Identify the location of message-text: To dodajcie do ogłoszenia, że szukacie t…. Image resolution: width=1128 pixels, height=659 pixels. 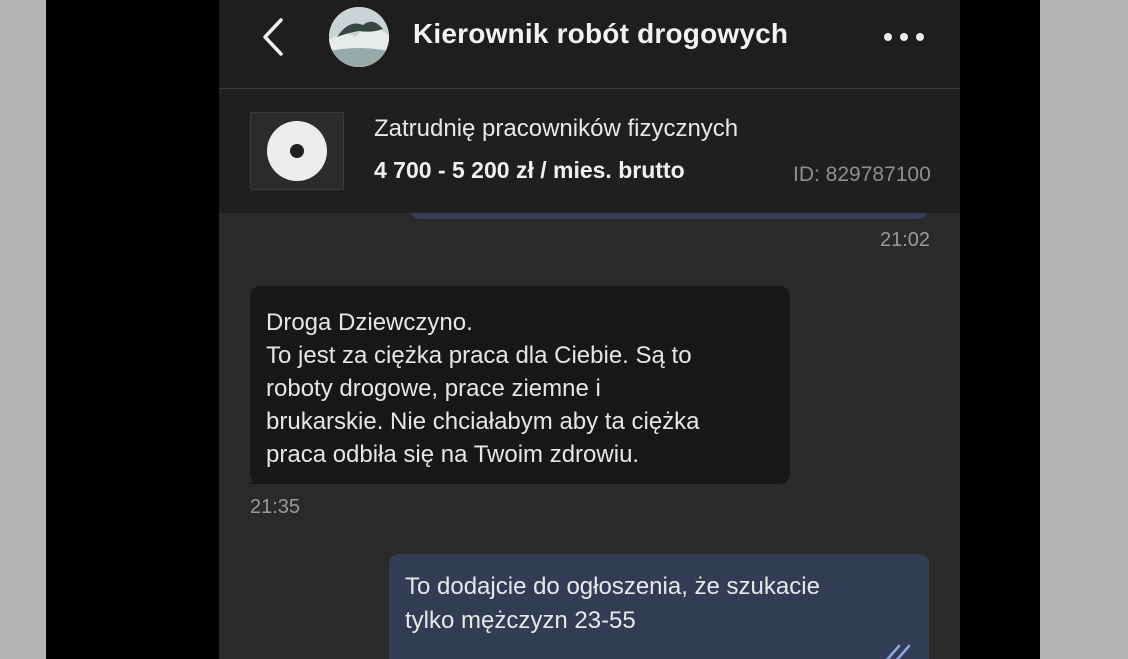
(660, 604).